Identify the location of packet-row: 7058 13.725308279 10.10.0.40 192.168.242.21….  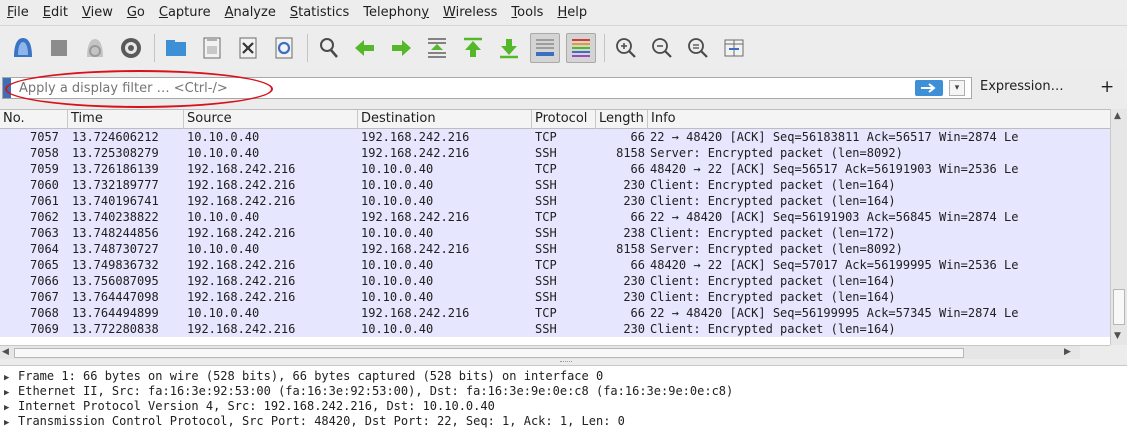
(555, 153).